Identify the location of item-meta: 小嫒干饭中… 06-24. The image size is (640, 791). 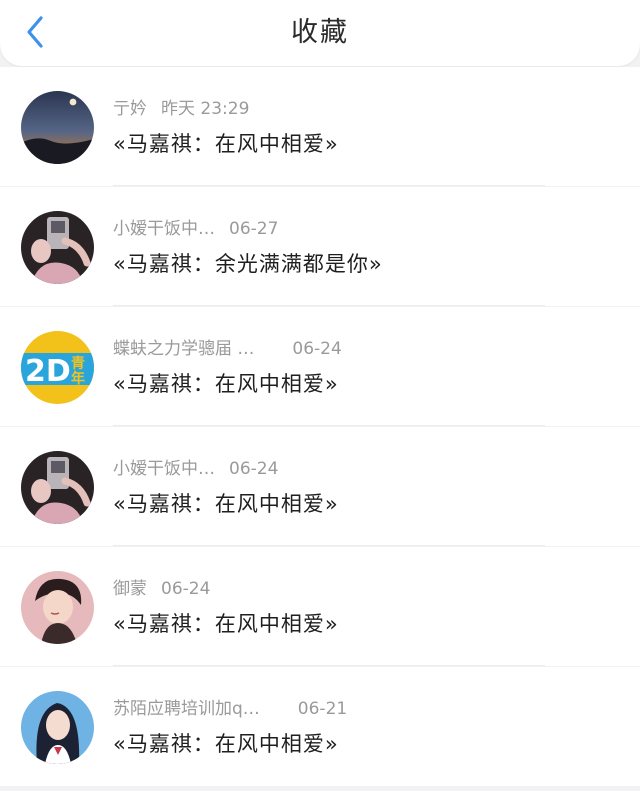
(195, 469).